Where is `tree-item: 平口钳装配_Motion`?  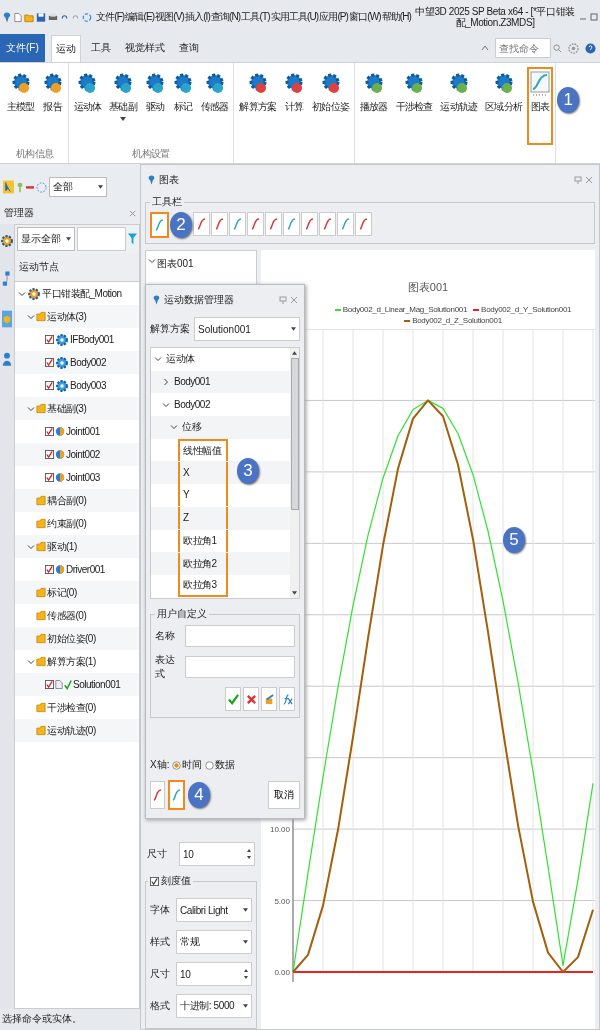
tree-item: 平口钳装配_Motion is located at coordinates (82, 293).